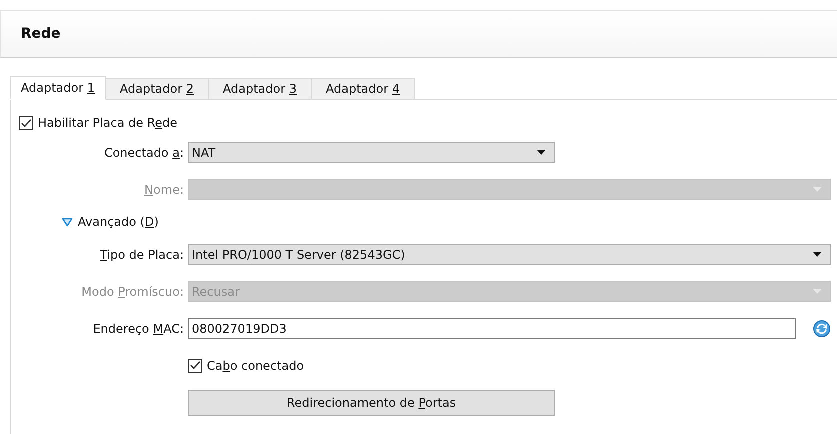 The height and width of the screenshot is (434, 837). I want to click on dropdown: NAT, so click(371, 152).